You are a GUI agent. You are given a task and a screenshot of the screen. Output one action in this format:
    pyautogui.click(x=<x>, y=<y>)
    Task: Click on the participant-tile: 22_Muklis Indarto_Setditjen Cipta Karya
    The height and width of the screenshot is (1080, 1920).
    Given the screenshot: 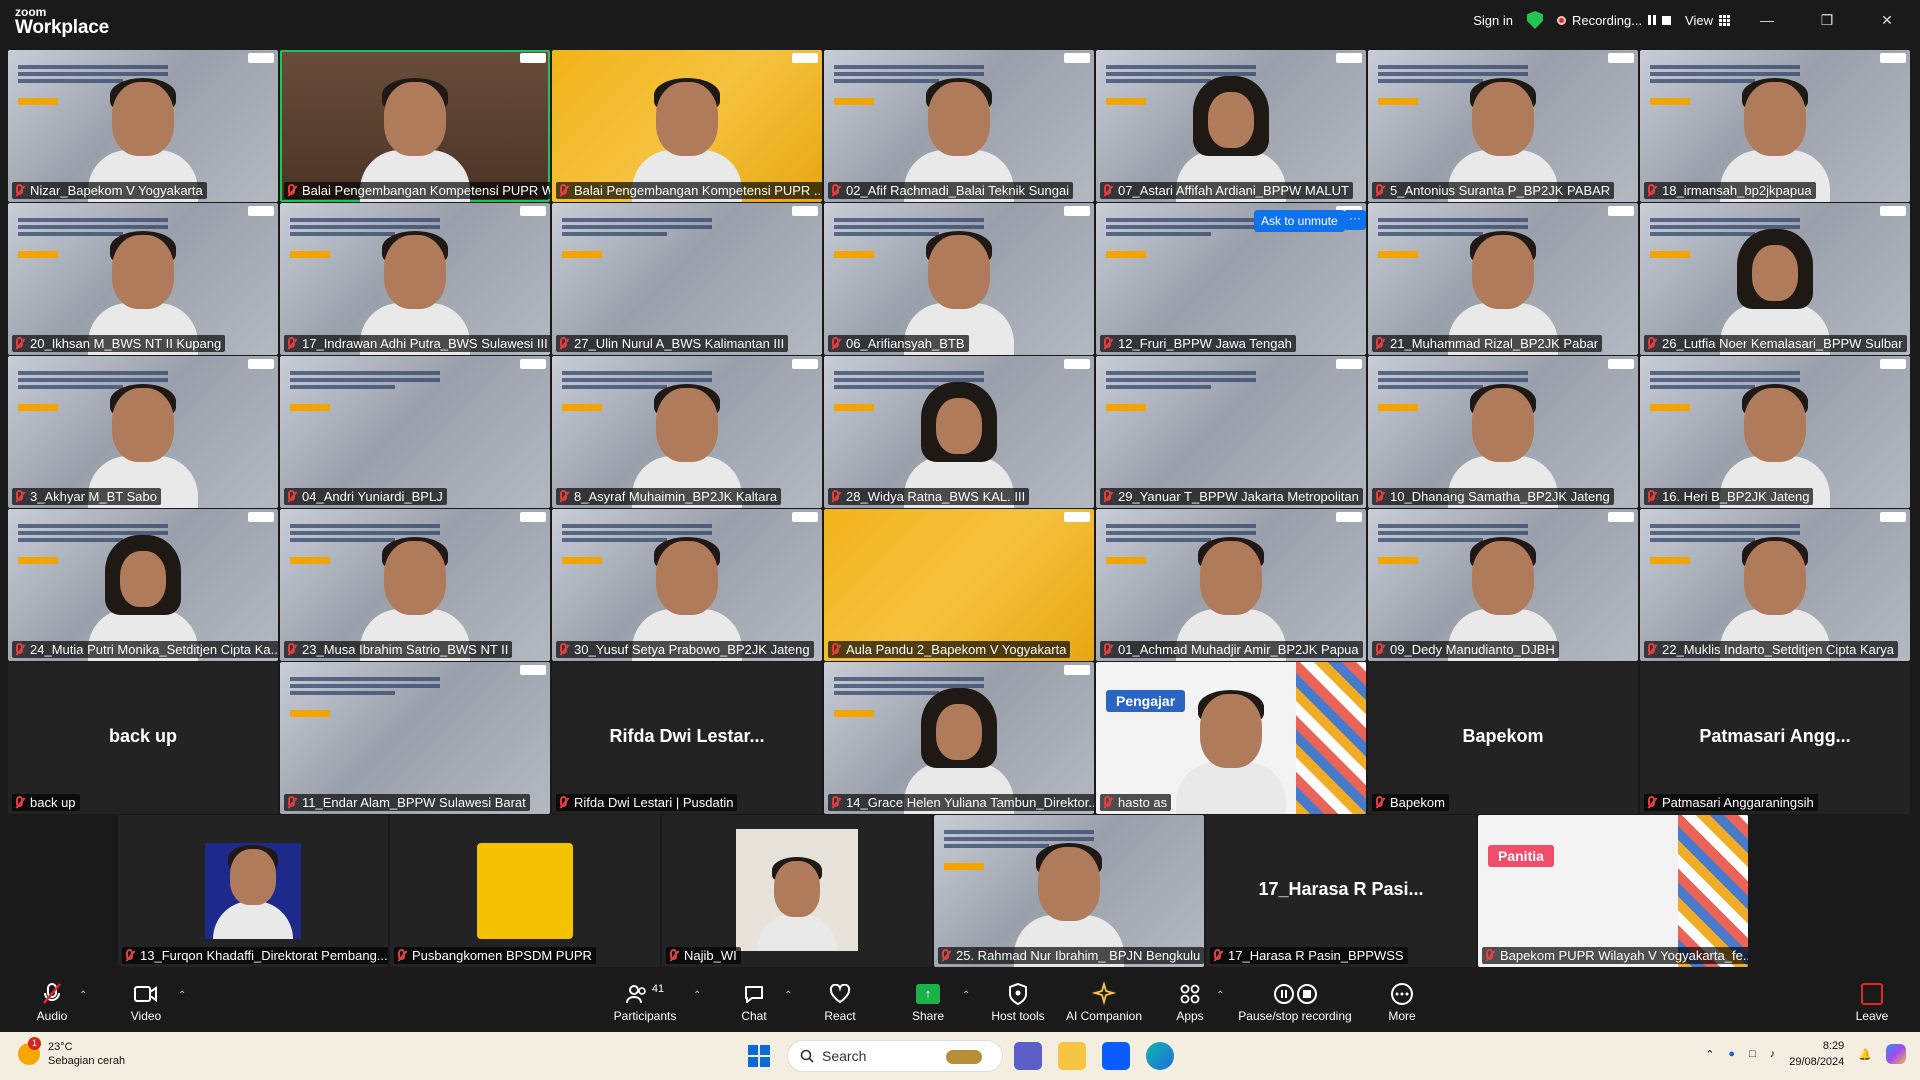 What is the action you would take?
    pyautogui.click(x=1775, y=585)
    